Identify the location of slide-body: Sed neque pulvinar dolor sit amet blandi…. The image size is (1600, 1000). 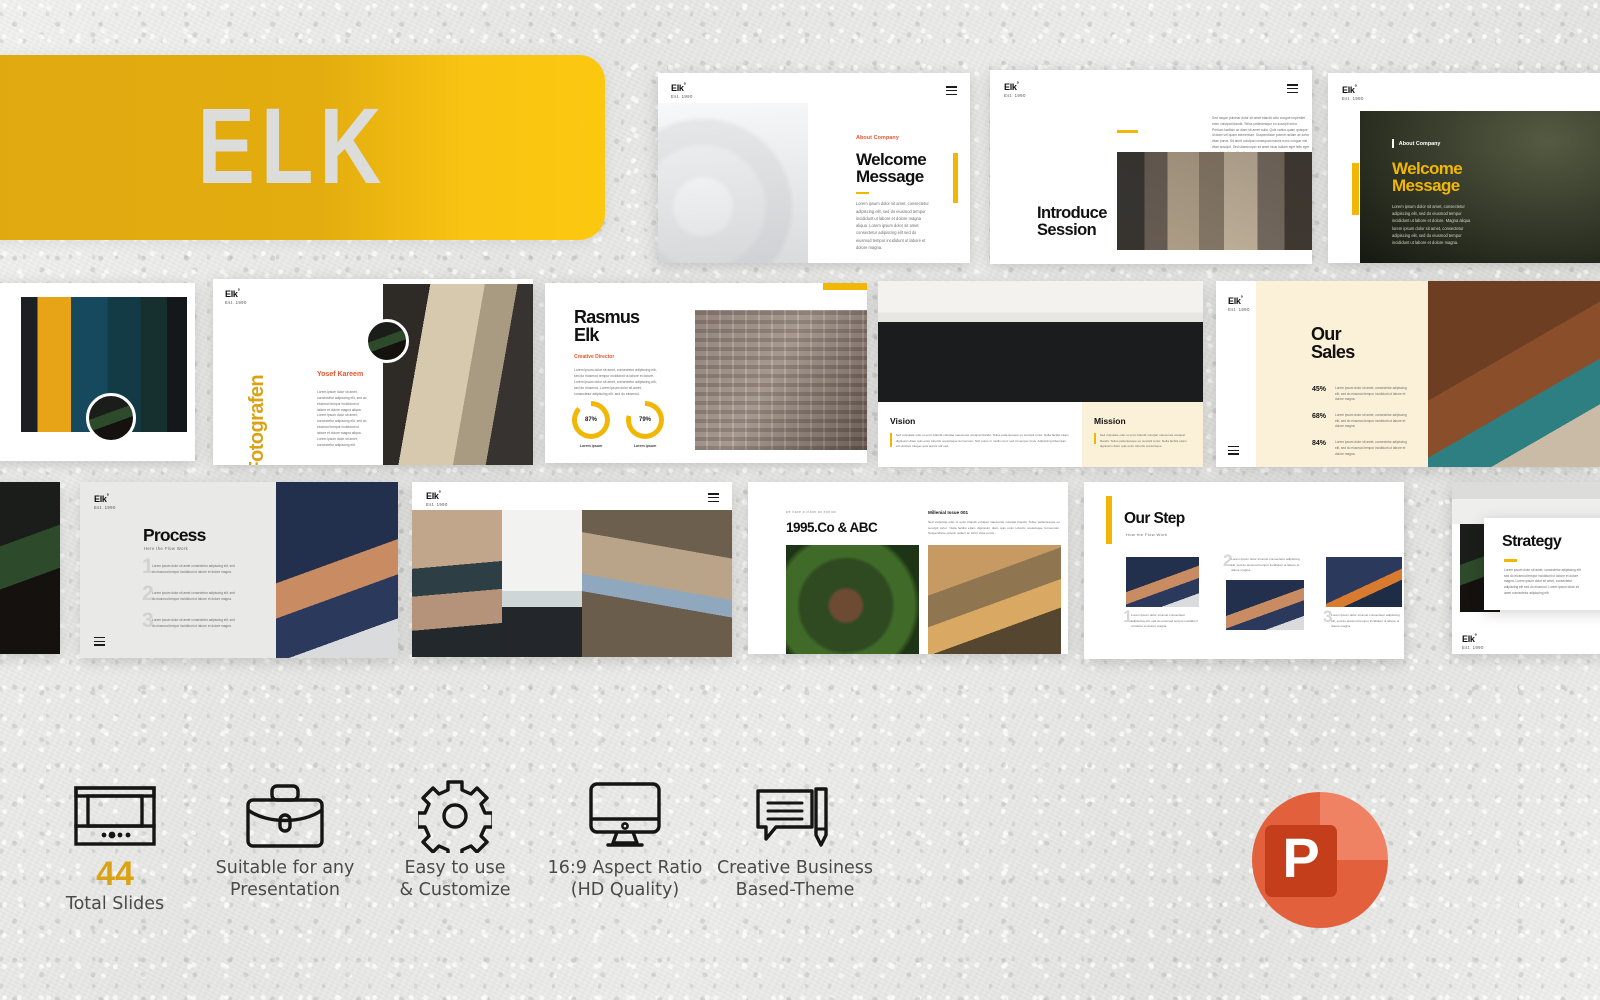
(1261, 135).